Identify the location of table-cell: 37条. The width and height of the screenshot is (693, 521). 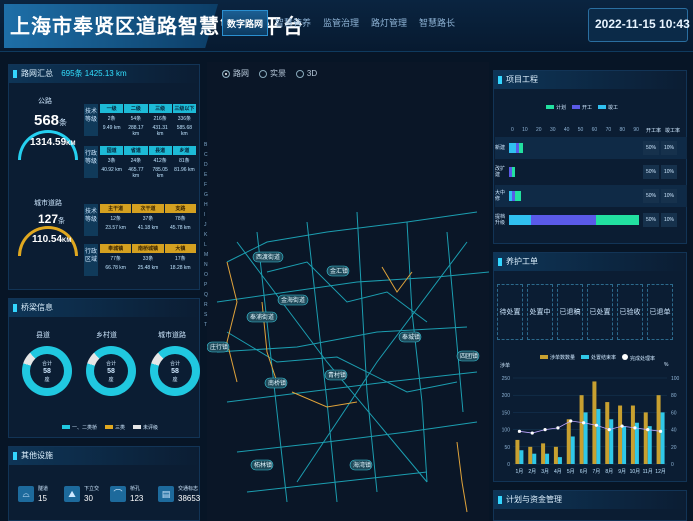
(148, 219).